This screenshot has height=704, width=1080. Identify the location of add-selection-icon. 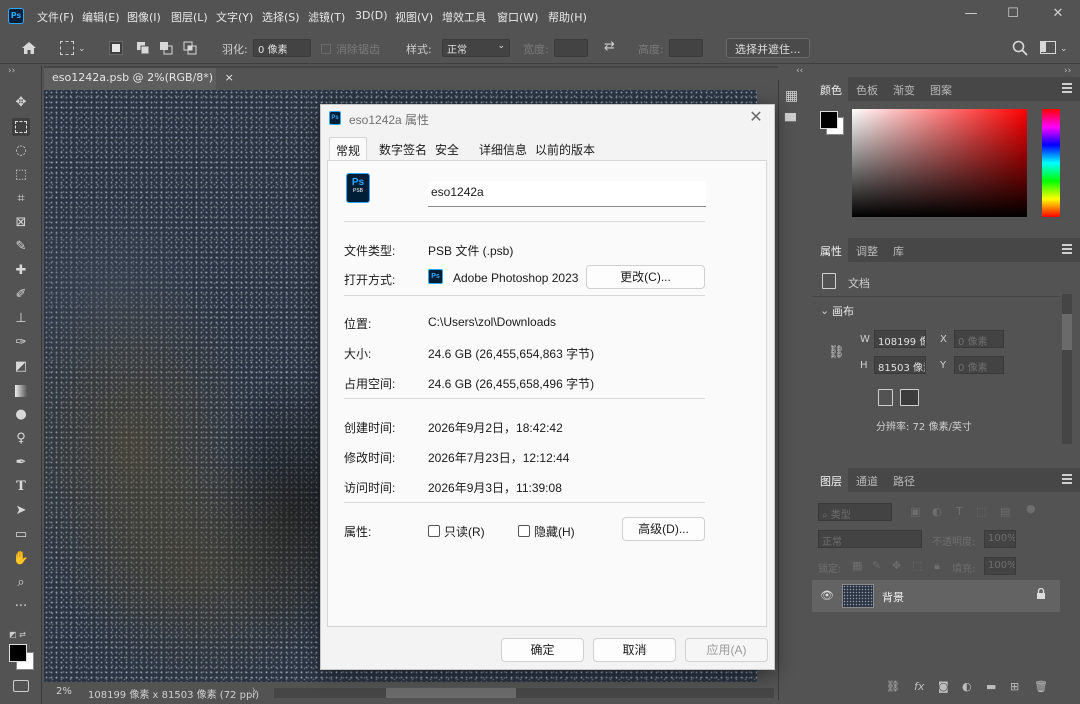
(143, 48).